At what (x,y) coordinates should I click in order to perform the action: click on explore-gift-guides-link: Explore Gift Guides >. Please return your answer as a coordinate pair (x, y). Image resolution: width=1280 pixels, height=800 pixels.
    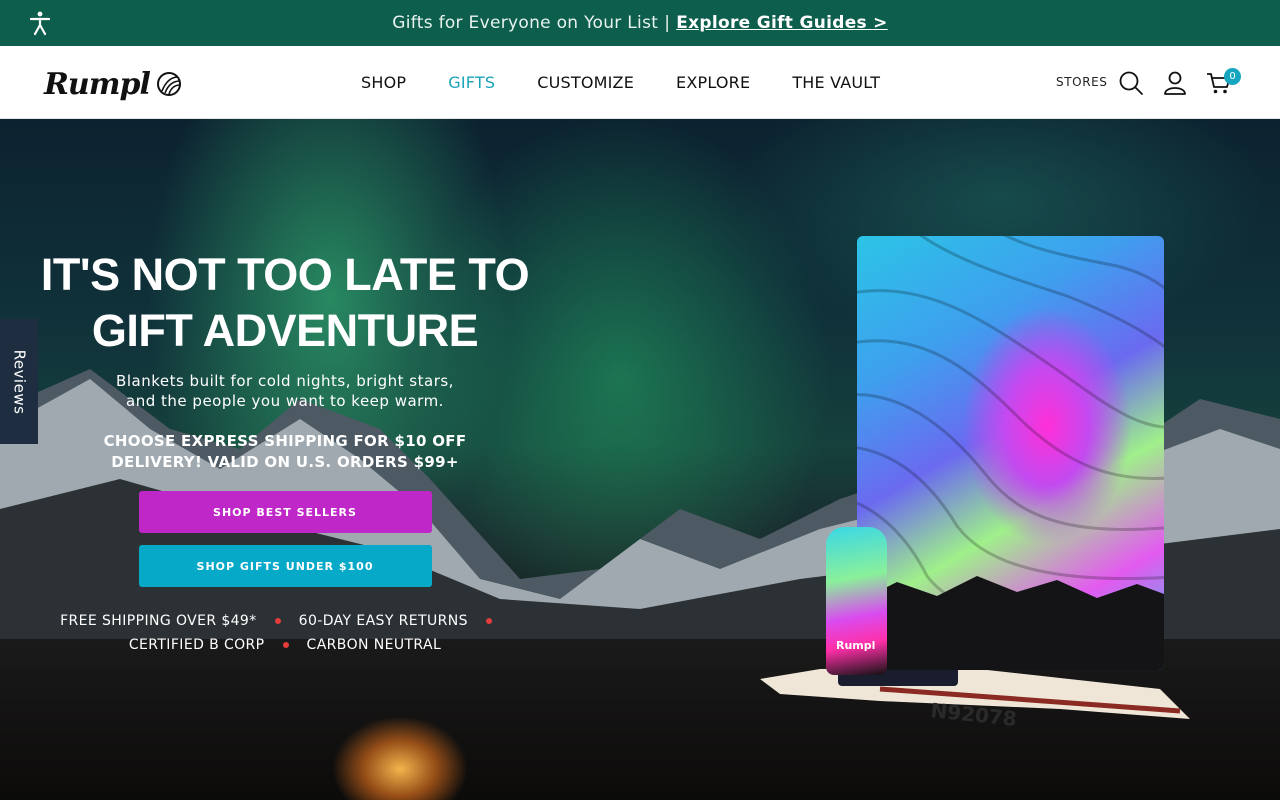
    Looking at the image, I should click on (781, 23).